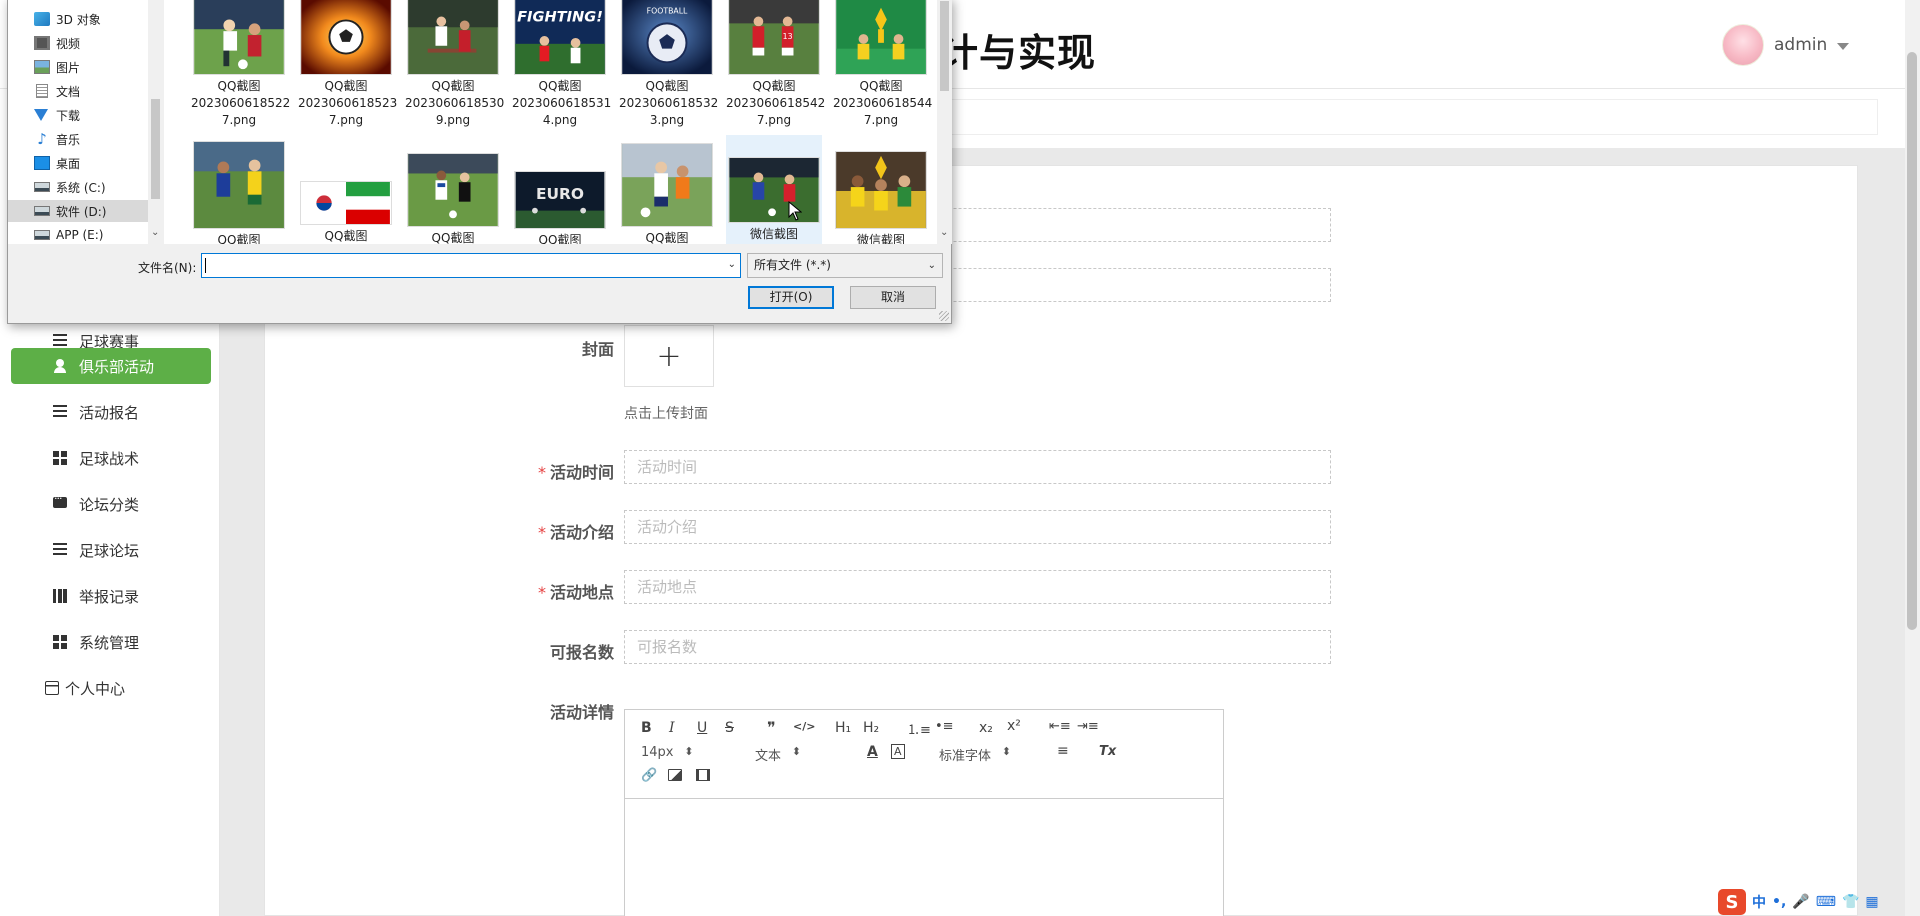 This screenshot has width=1920, height=916. I want to click on file-item: FIGHTING! QQ截图 2023060618531 4.png, so click(562, 64).